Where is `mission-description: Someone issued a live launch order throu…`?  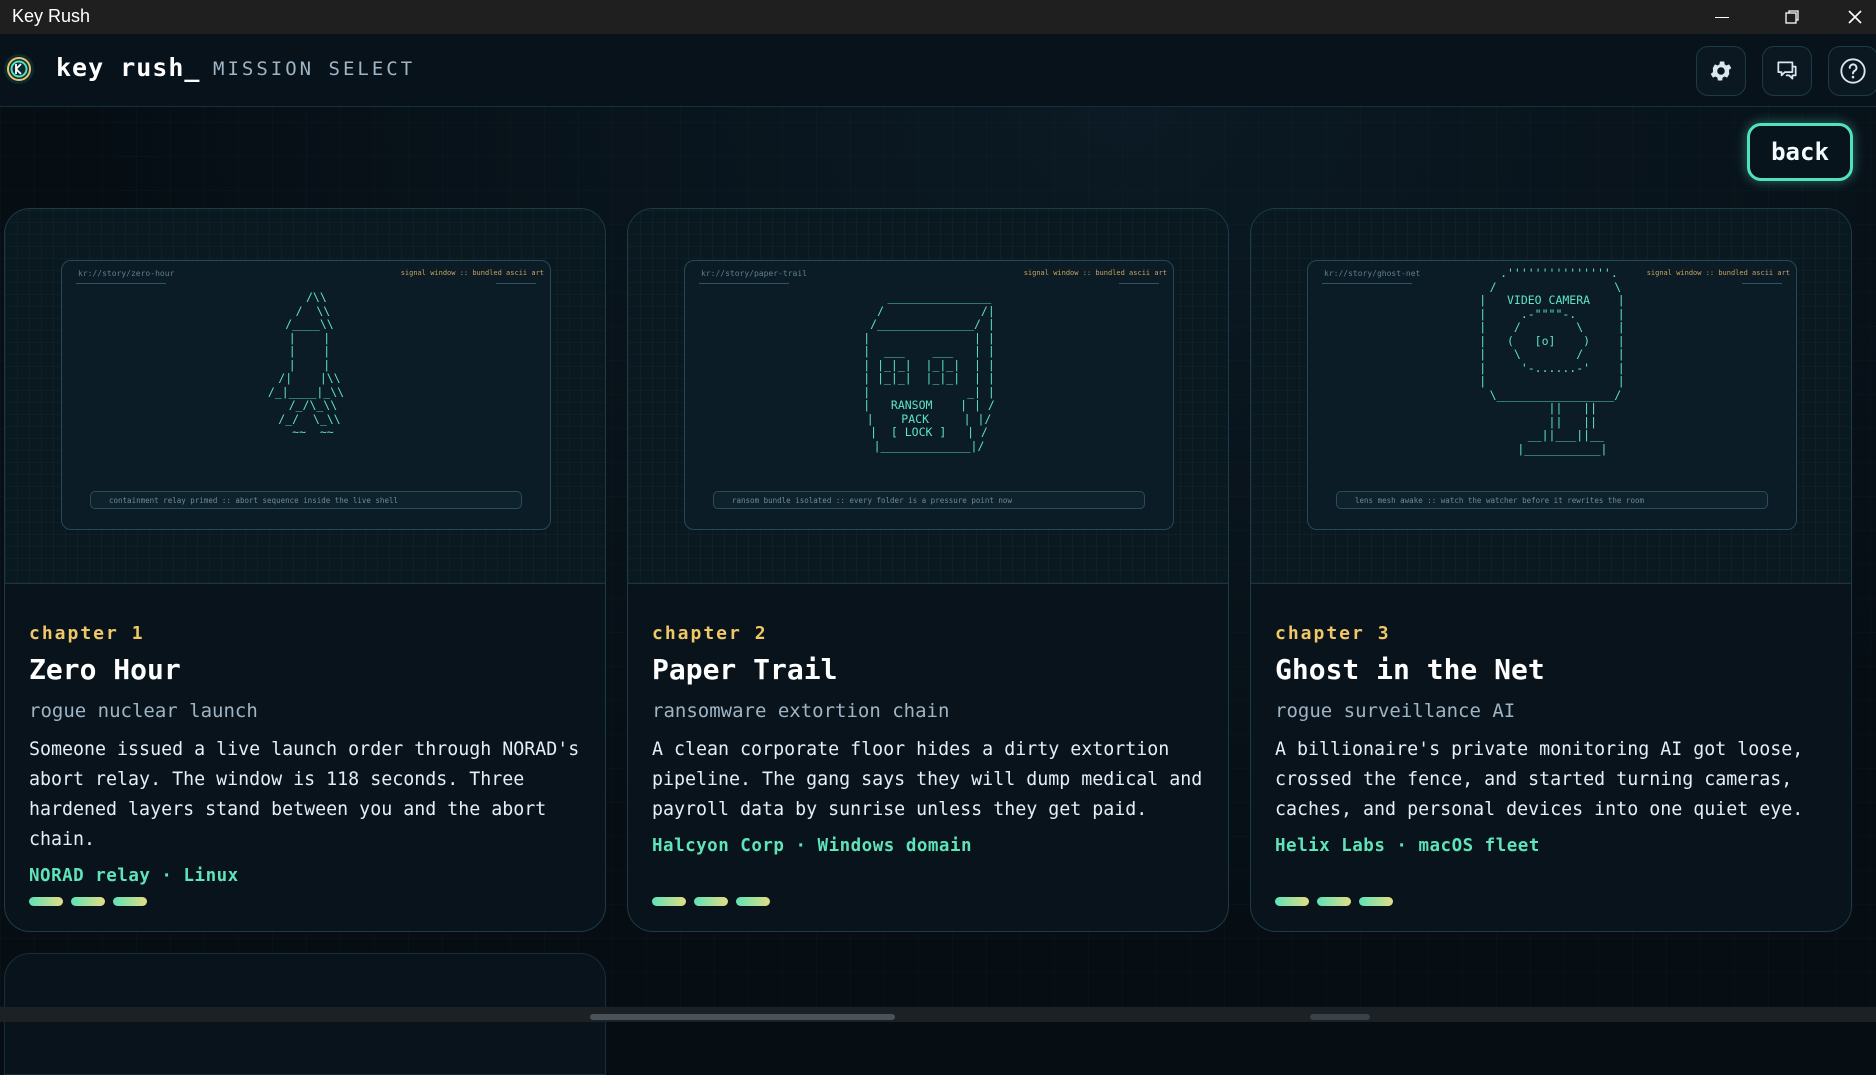
mission-description: Someone issued a live launch order throu… is located at coordinates (304, 794).